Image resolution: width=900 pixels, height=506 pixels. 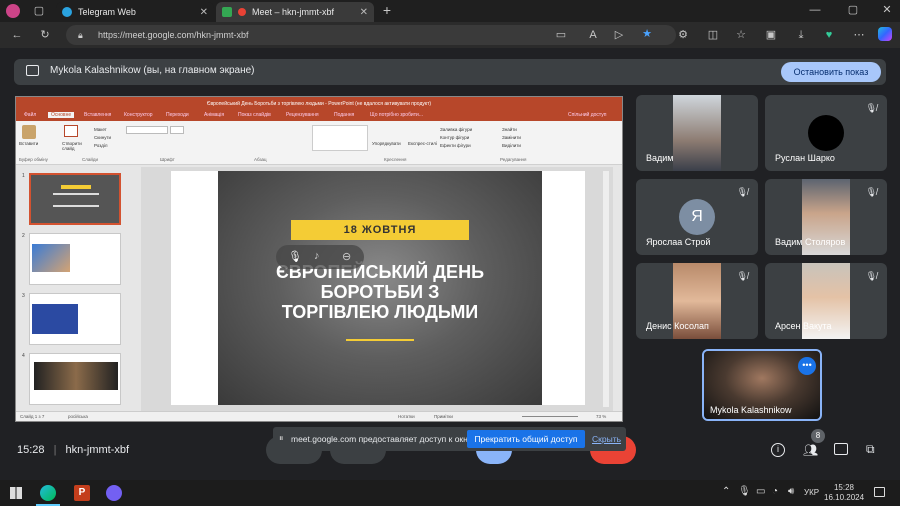 I want to click on menu-insert: Вставлення, so click(x=97, y=115).